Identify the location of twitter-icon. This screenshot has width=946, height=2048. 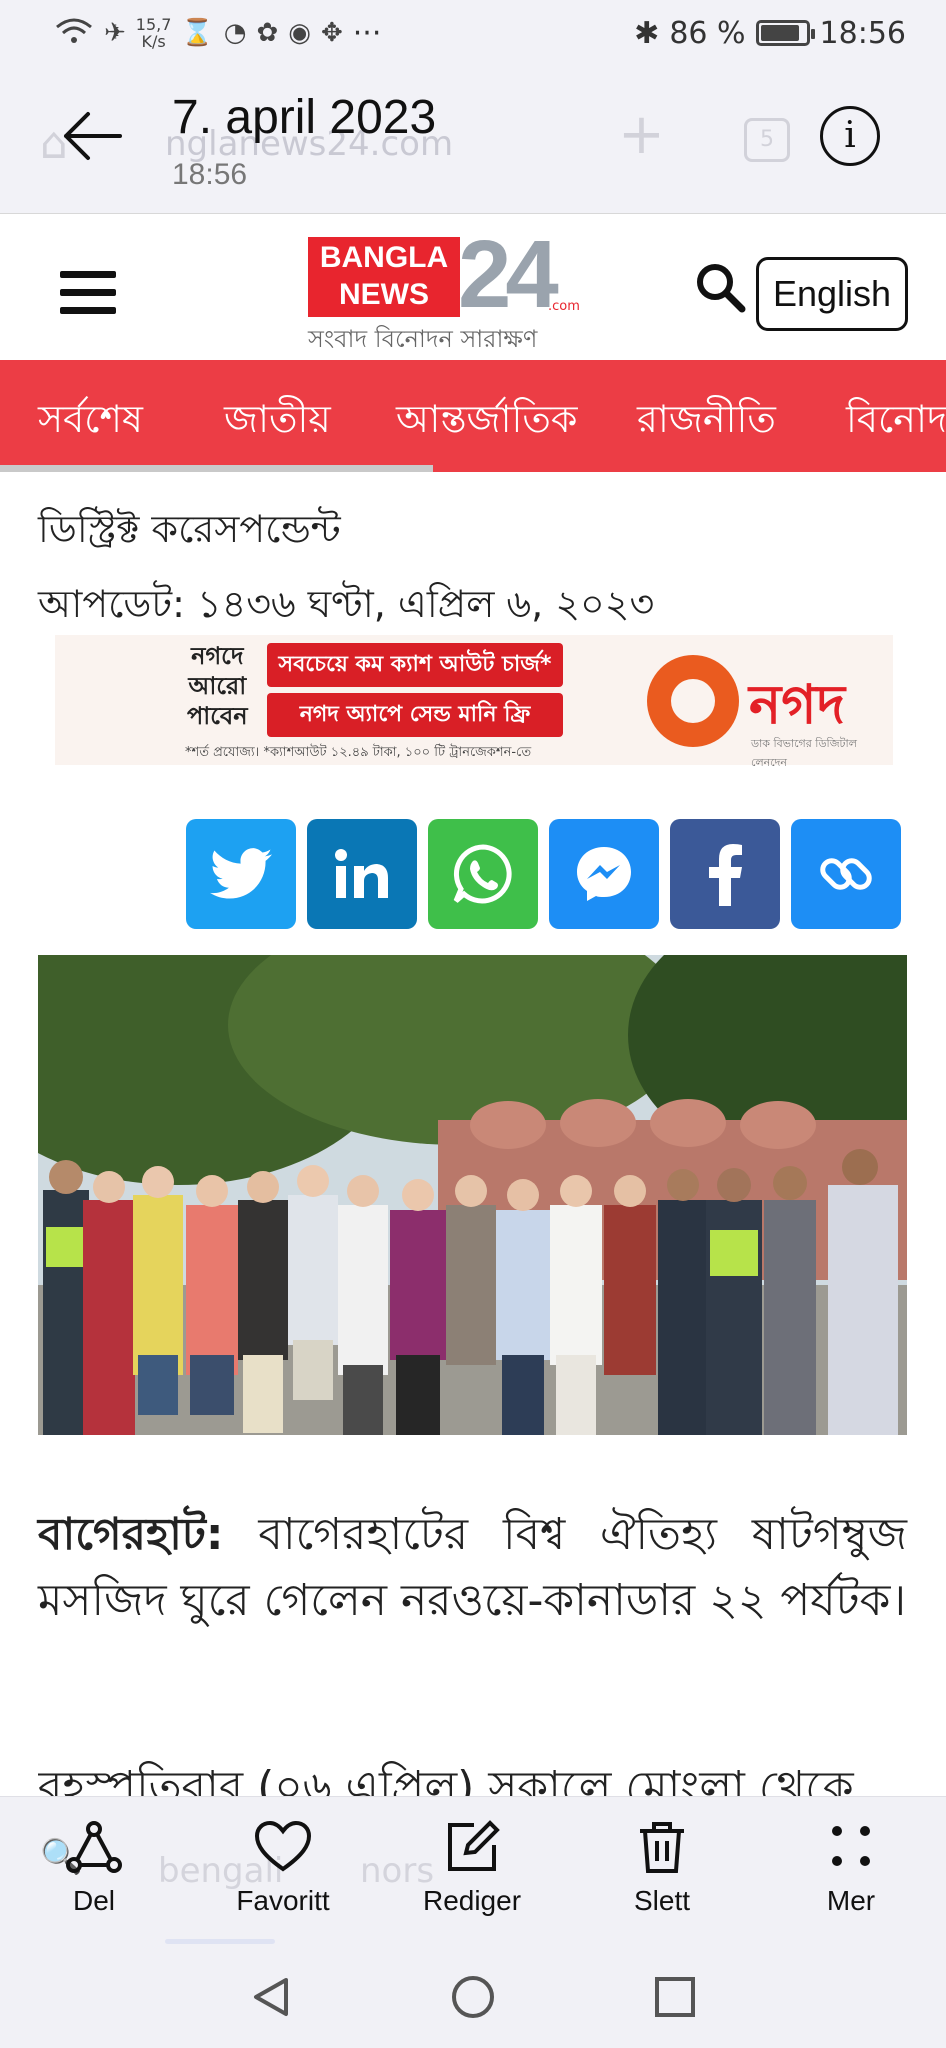
(241, 873).